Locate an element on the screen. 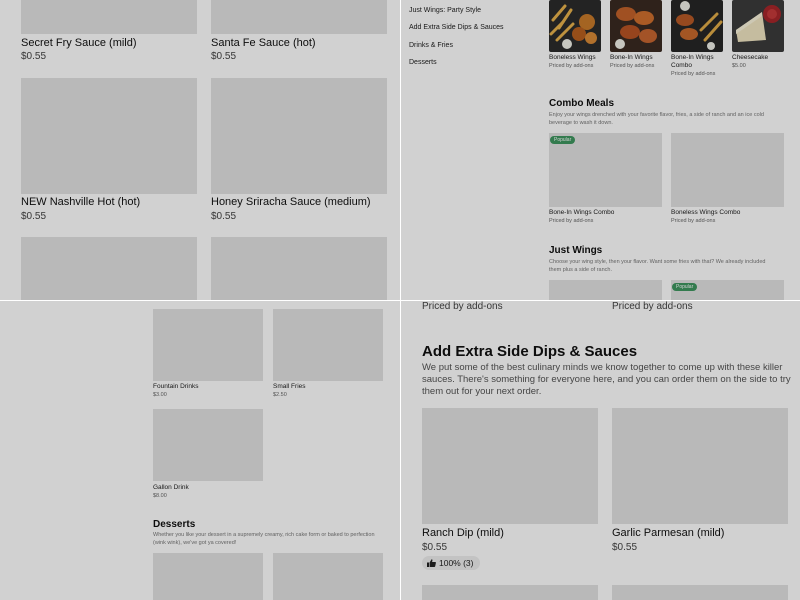  rating-badge: 100% (3) is located at coordinates (451, 563).